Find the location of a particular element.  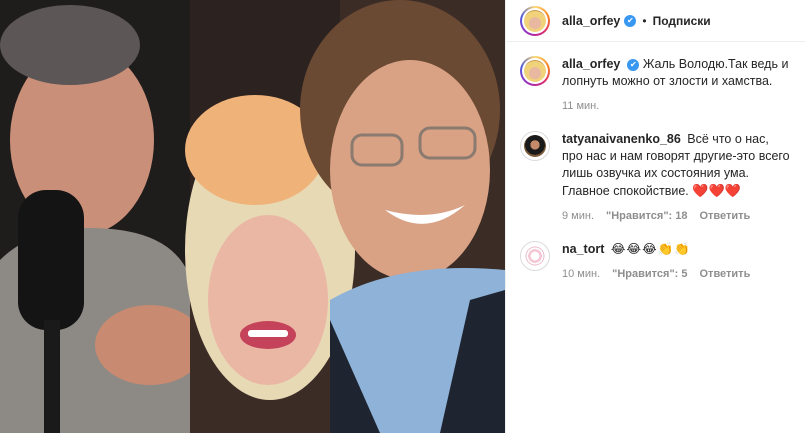

left-man-hair is located at coordinates (70, 45).